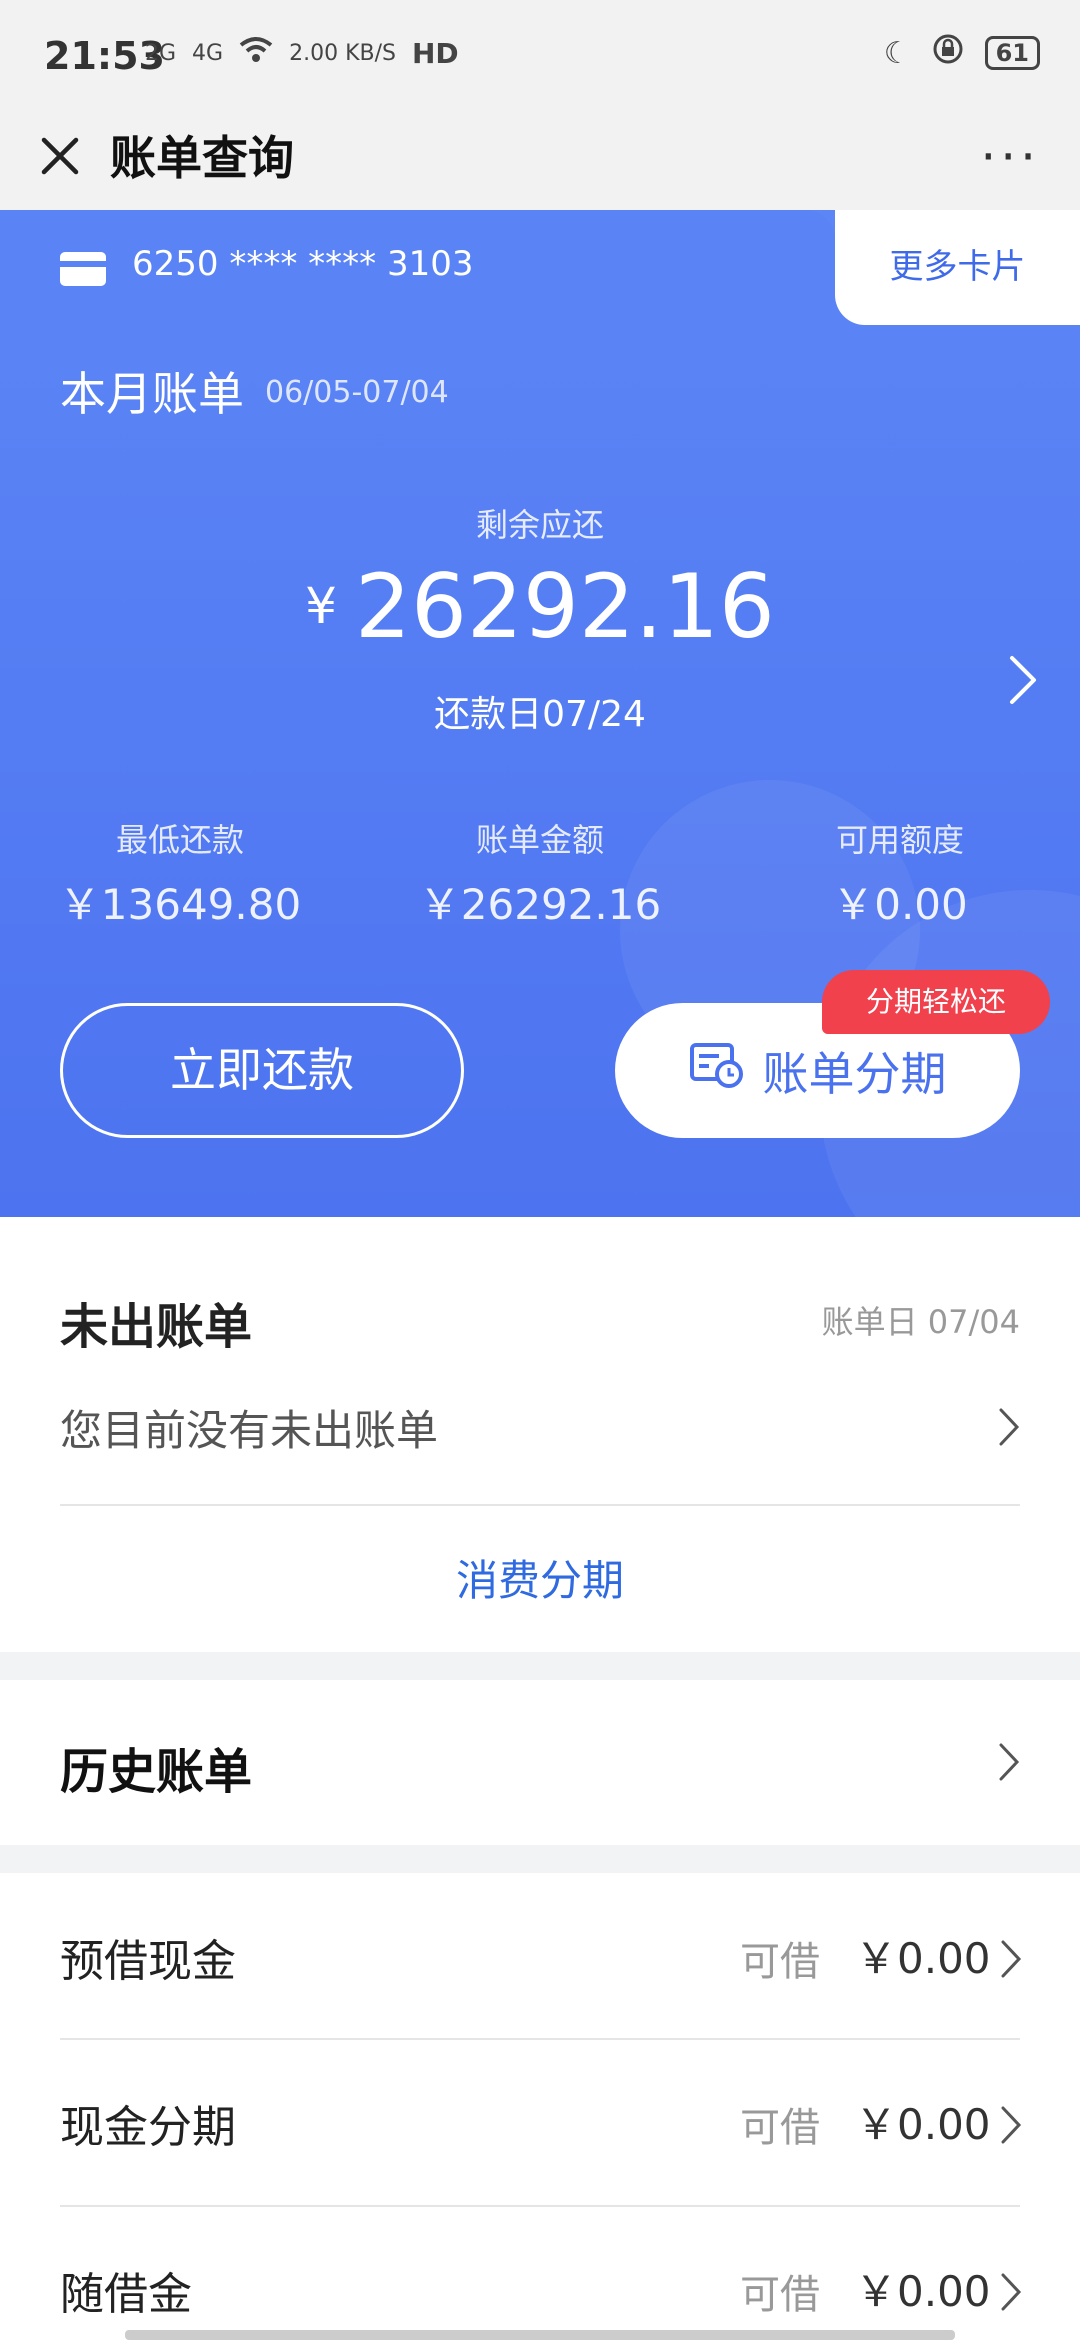 The image size is (1080, 2340). What do you see at coordinates (957, 267) in the screenshot?
I see `more-cards-button: 更多卡片` at bounding box center [957, 267].